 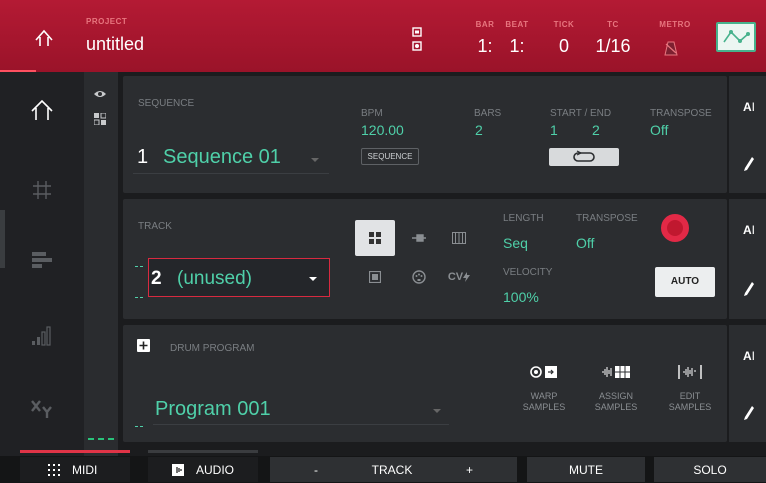 I want to click on text-cursor-icon: I, so click(x=753, y=230).